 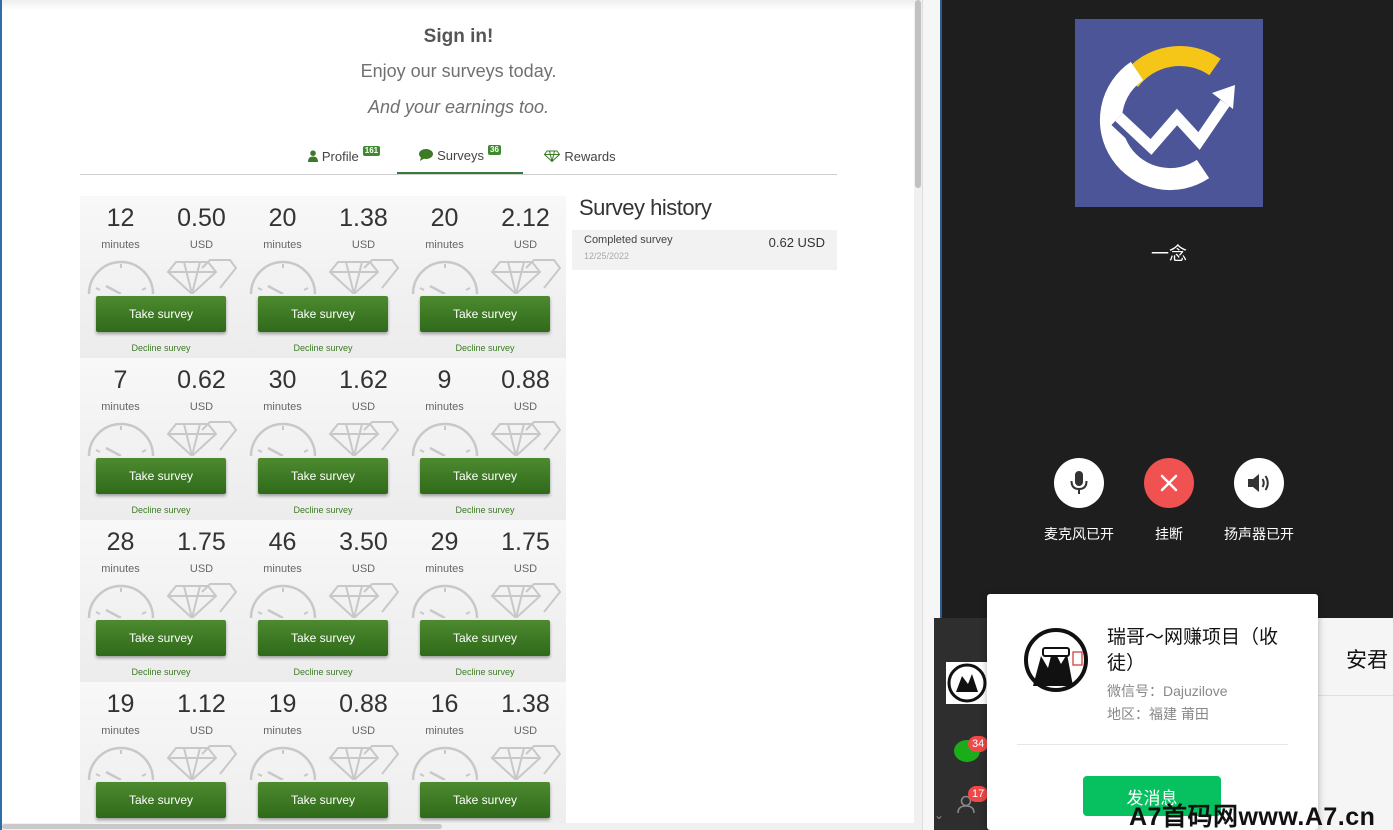 I want to click on region-row: 地区：福建 莆田, so click(x=1158, y=714).